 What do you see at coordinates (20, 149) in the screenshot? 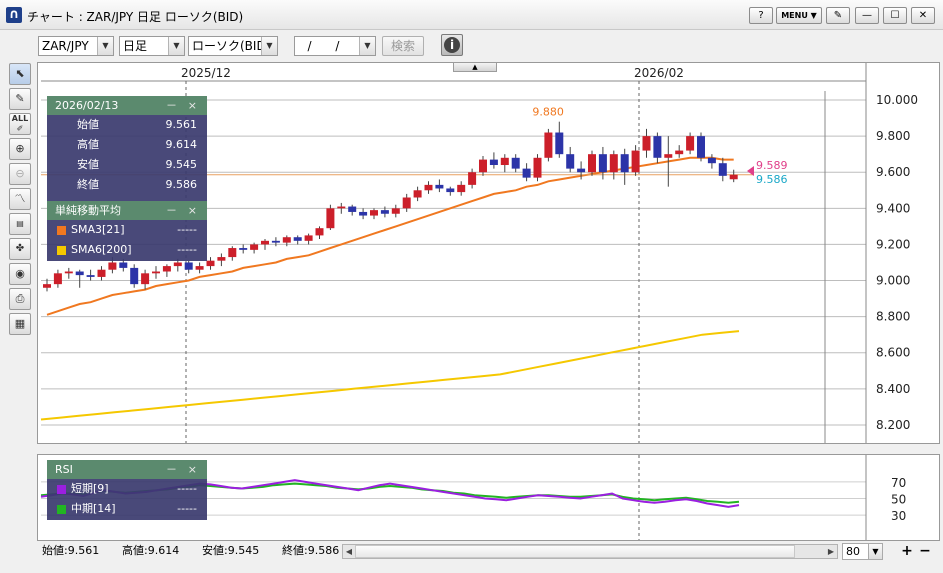
I see `zoom-in-icon: ⊕` at bounding box center [20, 149].